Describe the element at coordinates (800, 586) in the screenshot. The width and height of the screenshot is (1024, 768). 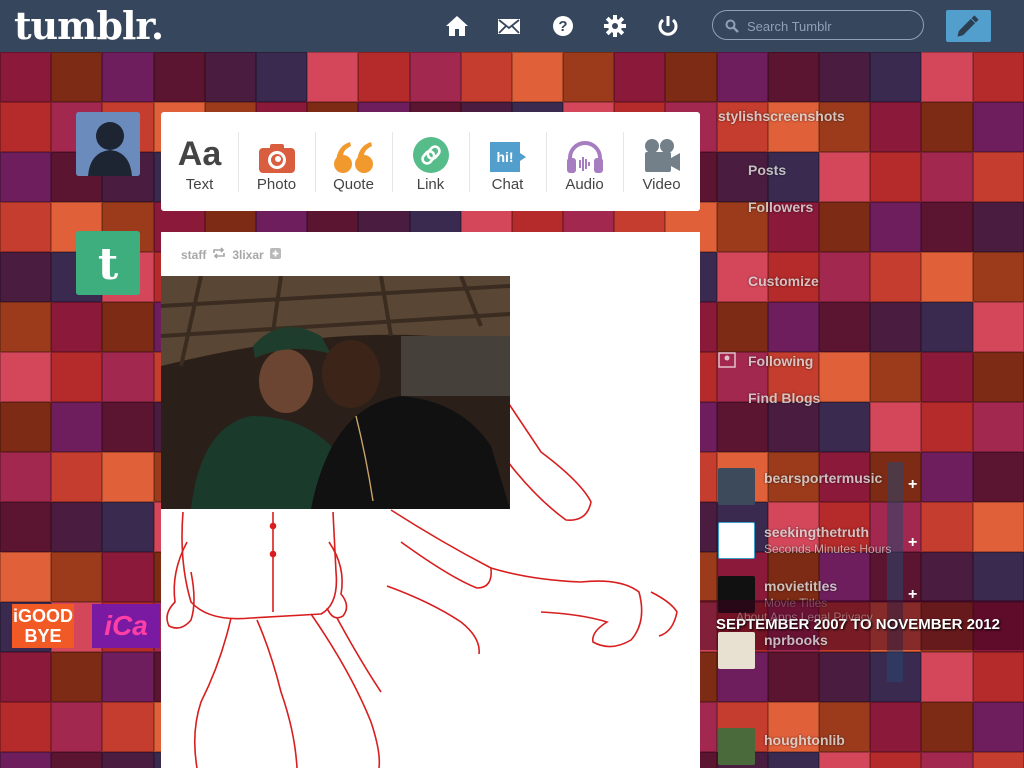
I see `recommended-blog-name: movietitles` at that location.